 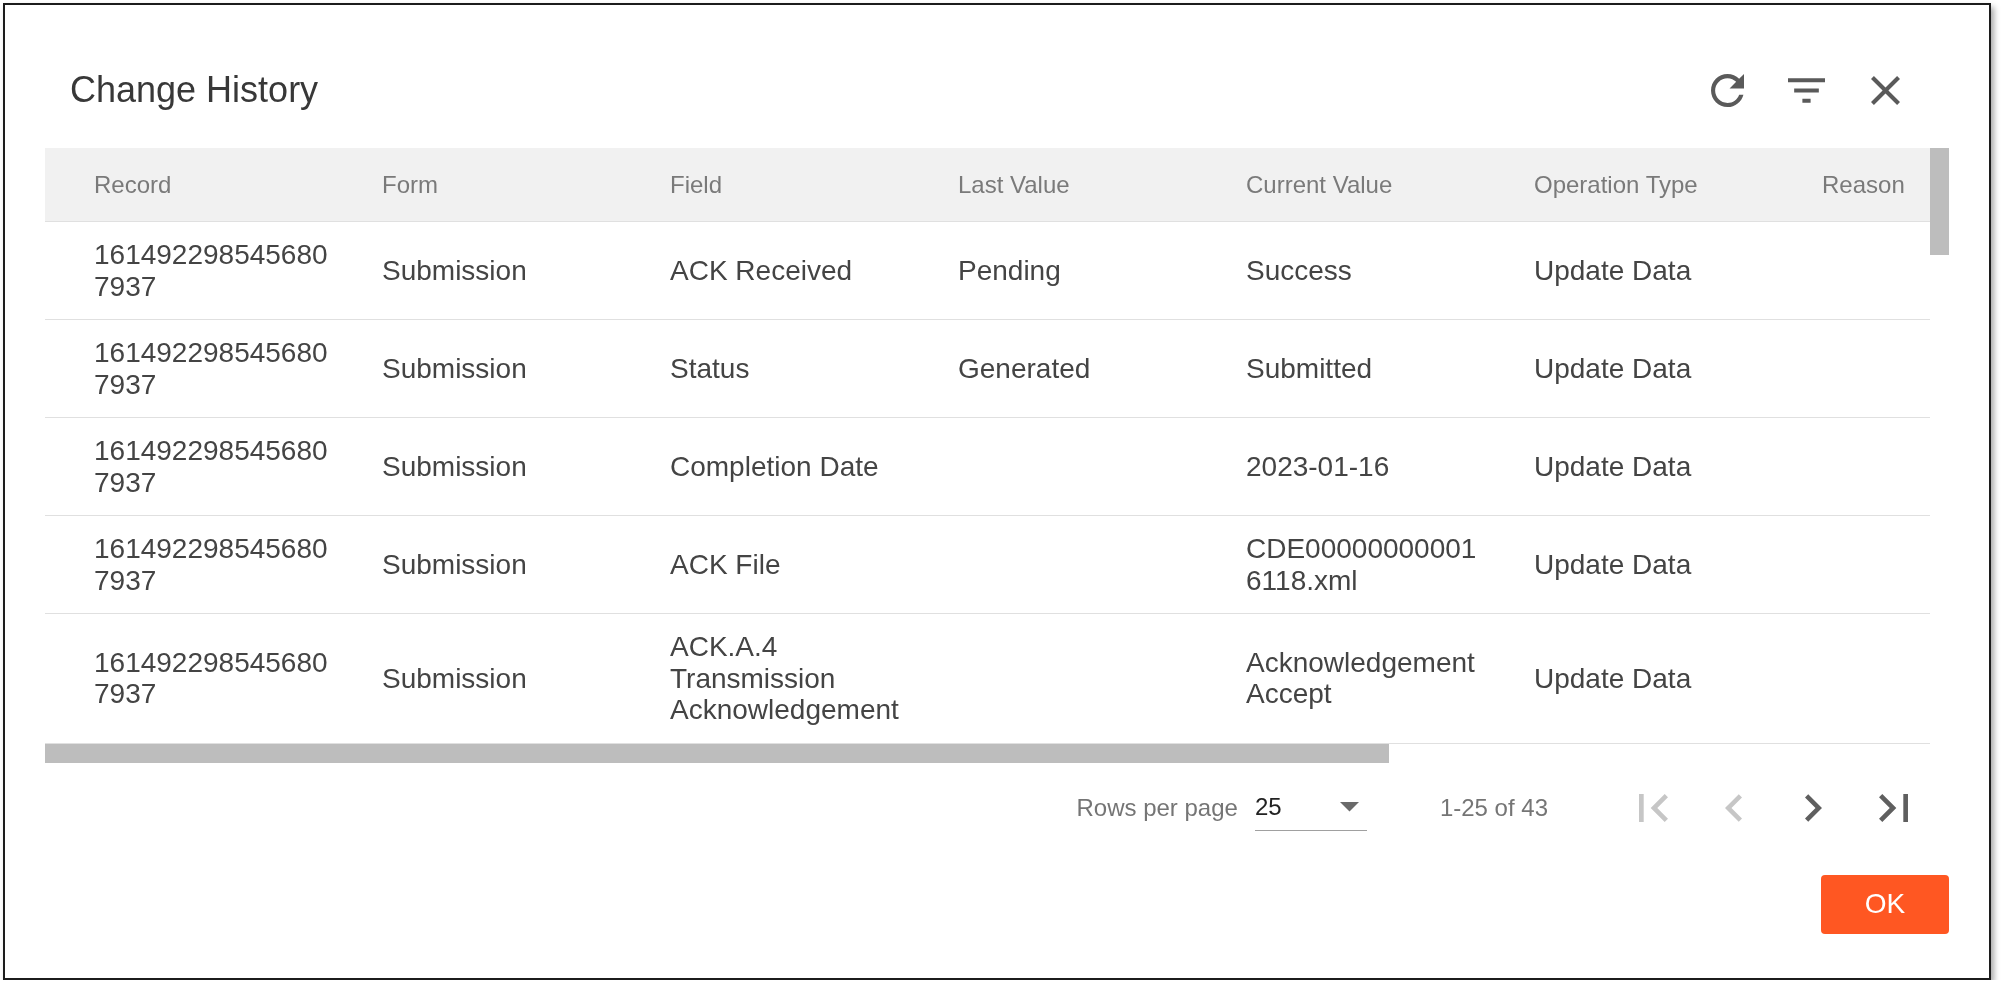 I want to click on rows-per-page-label: Rows per page, so click(x=1157, y=807).